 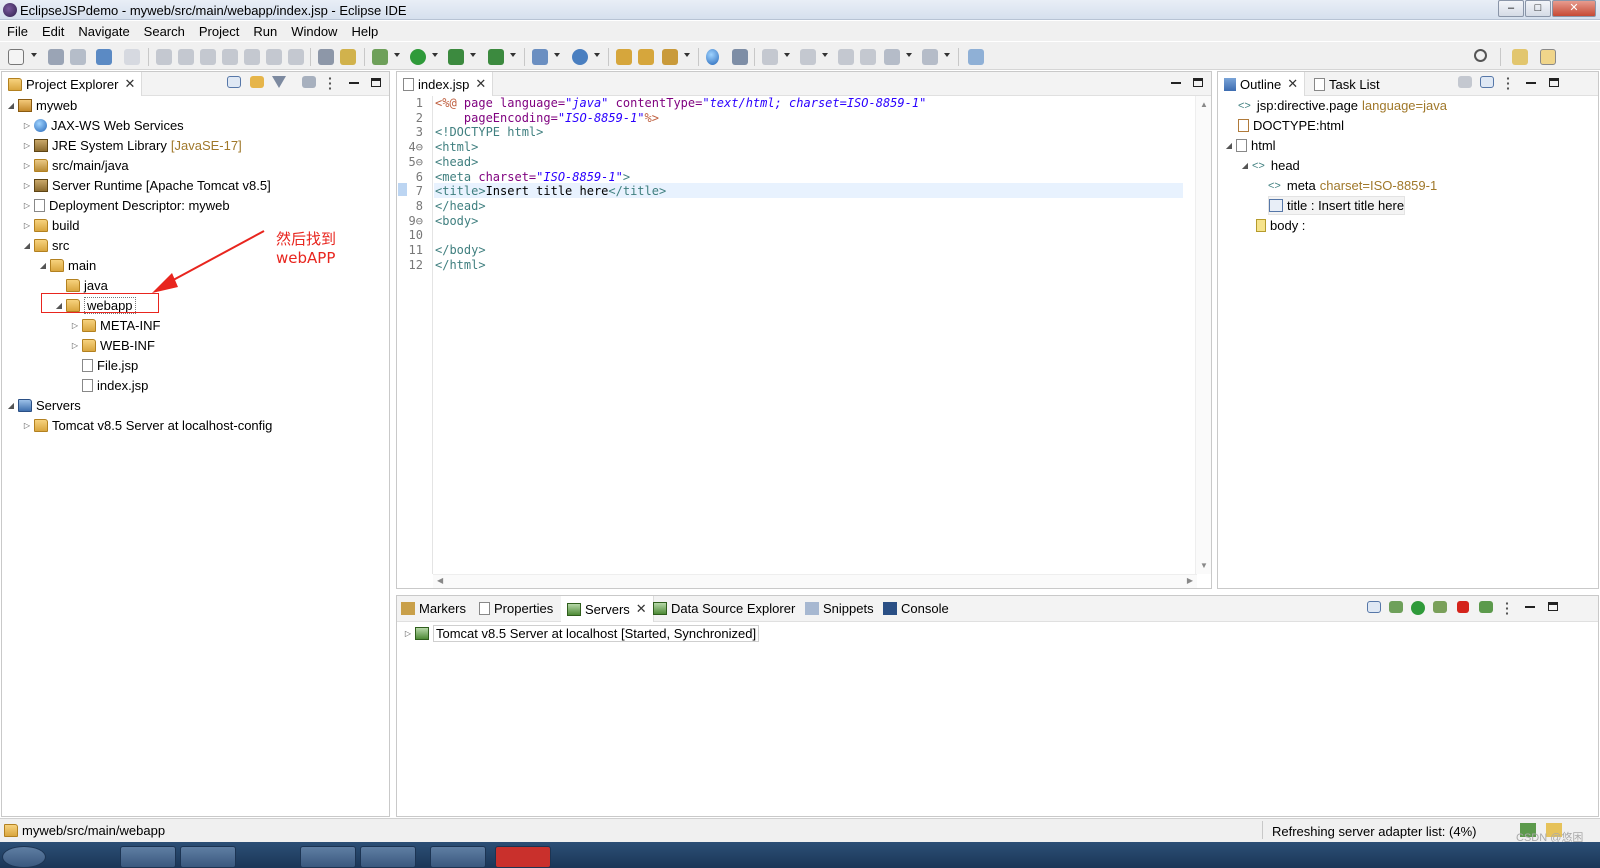 What do you see at coordinates (1342, 105) in the screenshot?
I see `outline-item-directive: <> jsp:directive.page language=java` at bounding box center [1342, 105].